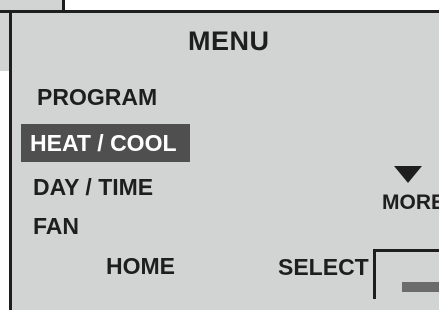  What do you see at coordinates (229, 41) in the screenshot?
I see `menu-title: MENU` at bounding box center [229, 41].